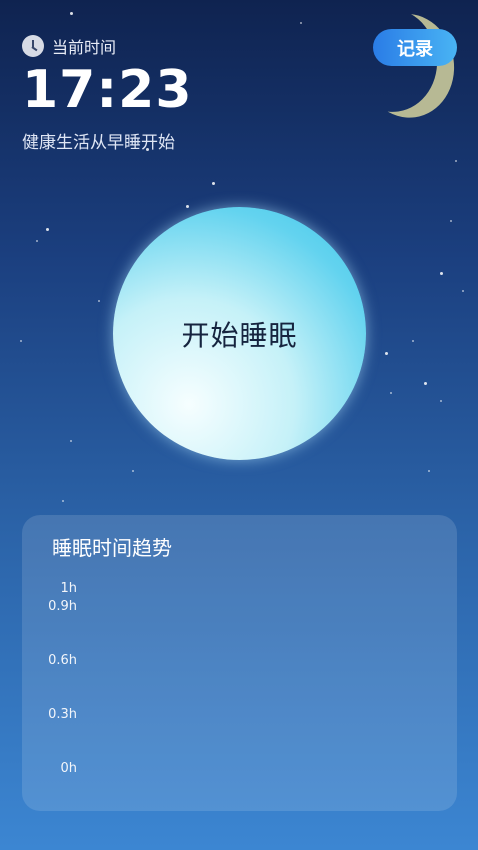 Image resolution: width=478 pixels, height=850 pixels. Describe the element at coordinates (62, 606) in the screenshot. I see `y-tick-label: 0.9h` at that location.